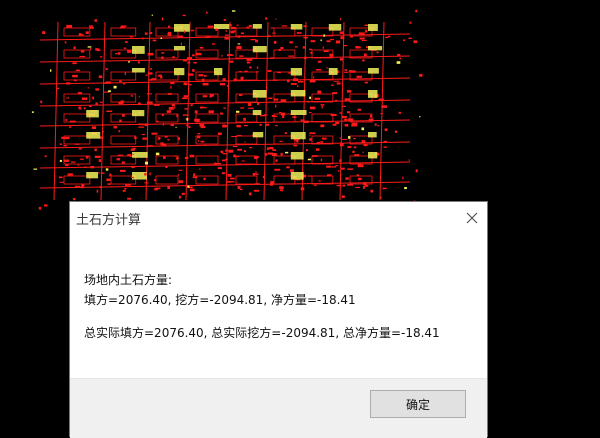 The height and width of the screenshot is (438, 600). Describe the element at coordinates (418, 404) in the screenshot. I see `ok-button: 确定` at that location.